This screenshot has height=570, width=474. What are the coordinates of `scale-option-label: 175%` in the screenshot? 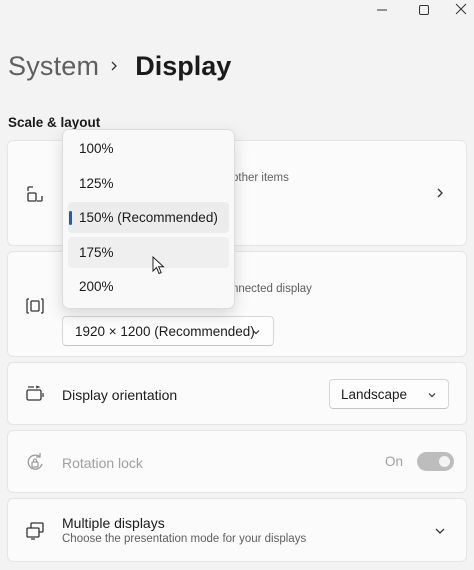 It's located at (96, 252).